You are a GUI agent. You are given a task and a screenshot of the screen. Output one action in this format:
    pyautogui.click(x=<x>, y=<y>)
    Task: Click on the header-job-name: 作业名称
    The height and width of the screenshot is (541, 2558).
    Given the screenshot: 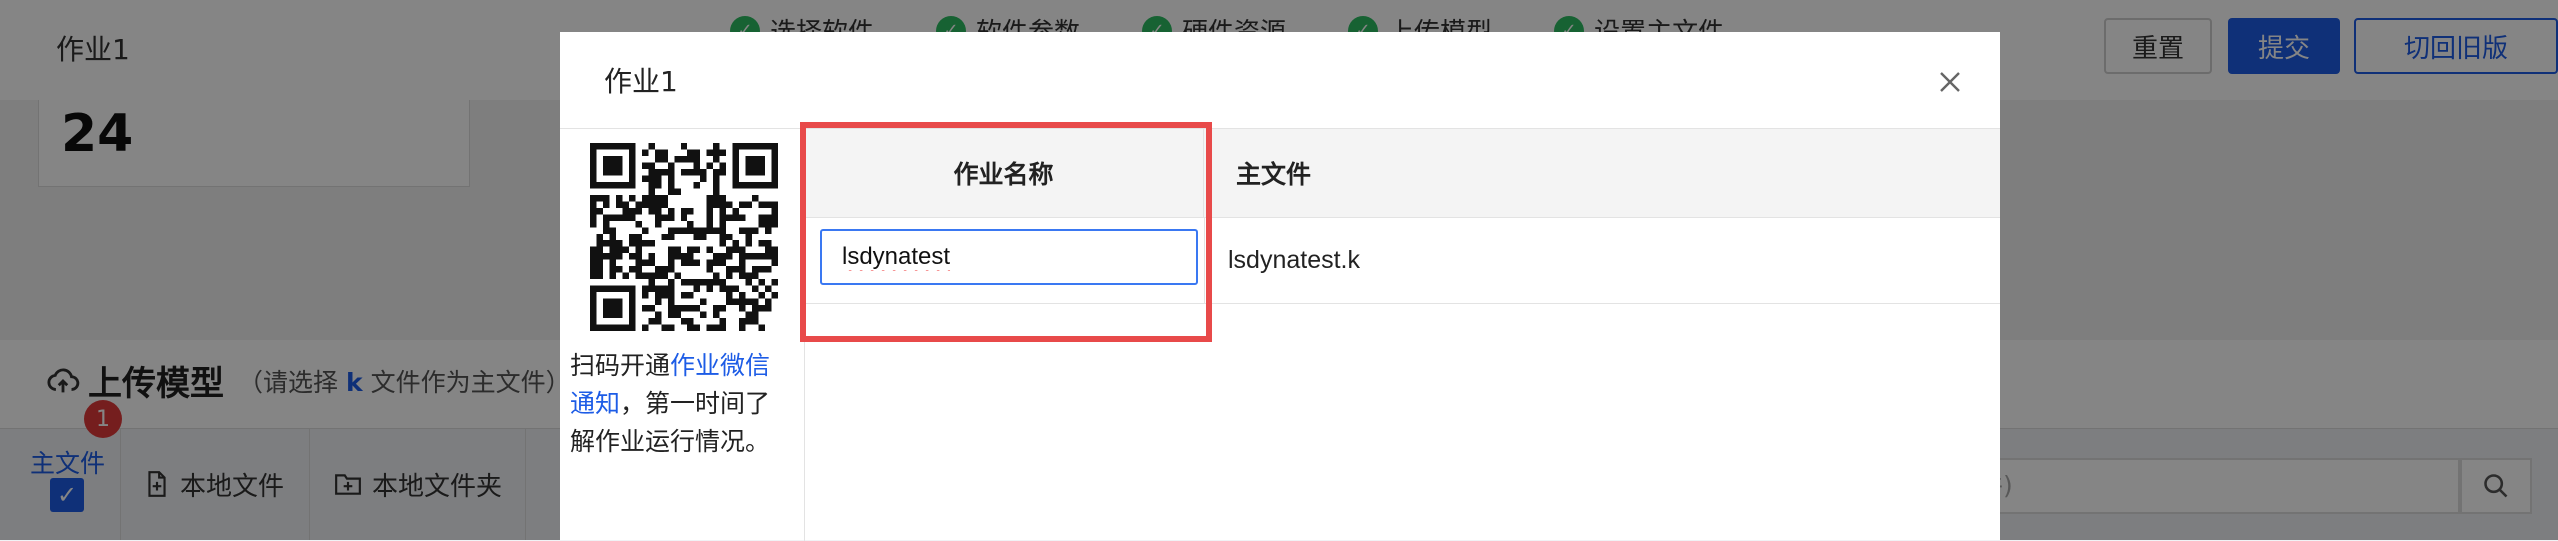 What is the action you would take?
    pyautogui.click(x=1004, y=173)
    